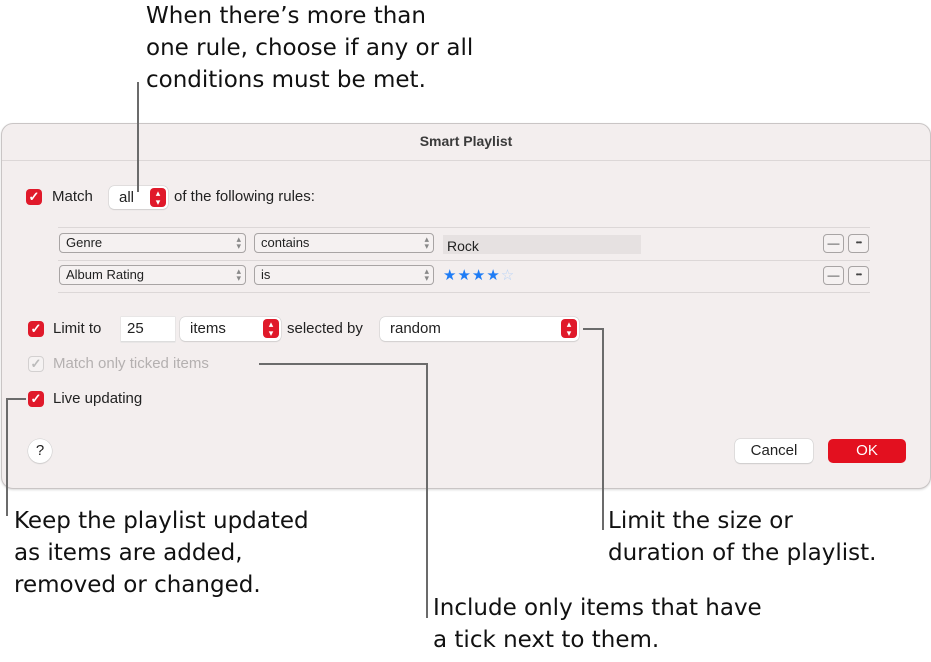 The image size is (931, 662). I want to click on leader-line-match, so click(138, 137).